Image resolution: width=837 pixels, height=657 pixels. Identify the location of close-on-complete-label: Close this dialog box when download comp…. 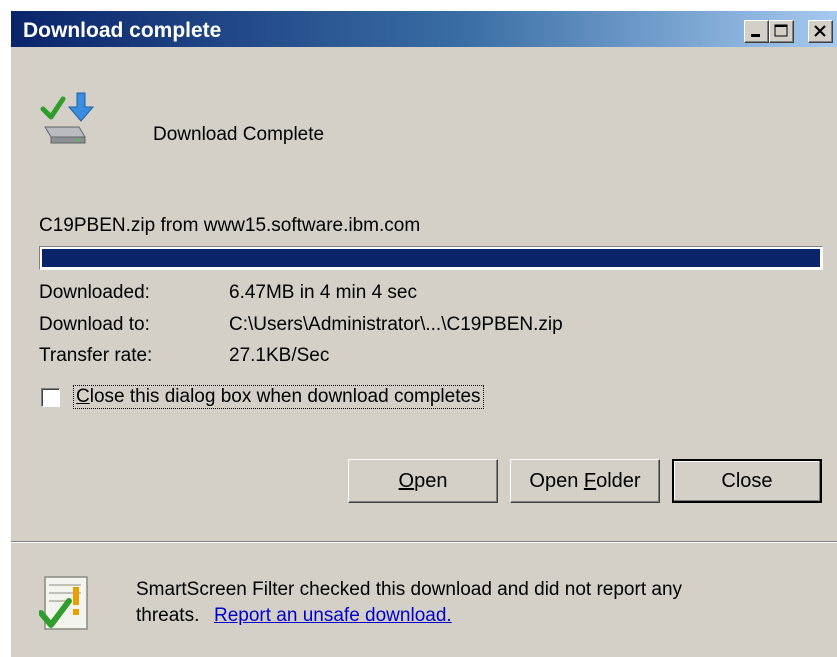
(278, 397).